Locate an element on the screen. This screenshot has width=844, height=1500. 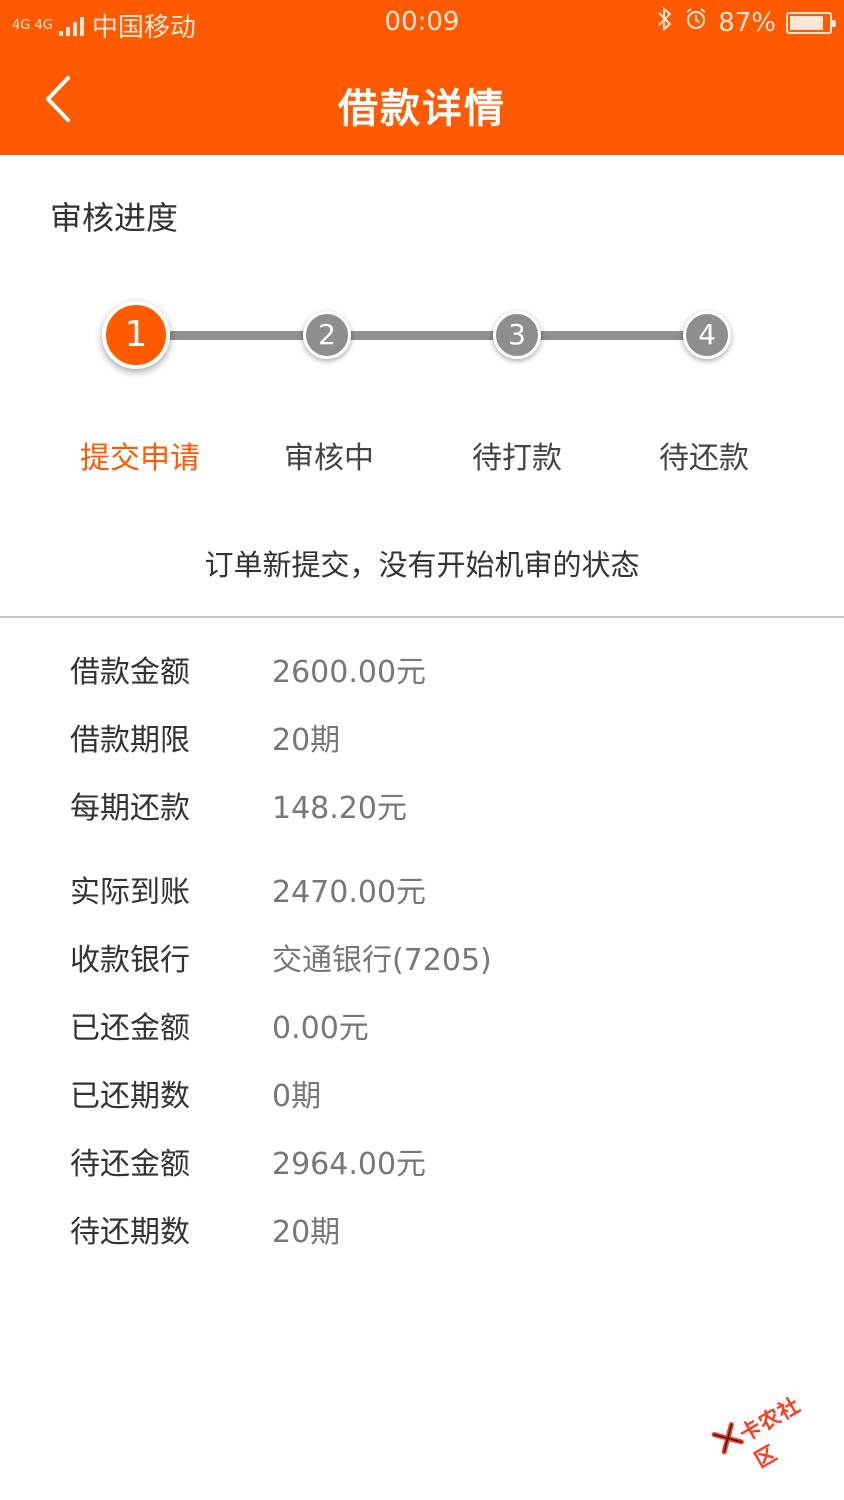
status-bar: 4G 4G 中国移动 00:09 87% is located at coordinates (422, 22).